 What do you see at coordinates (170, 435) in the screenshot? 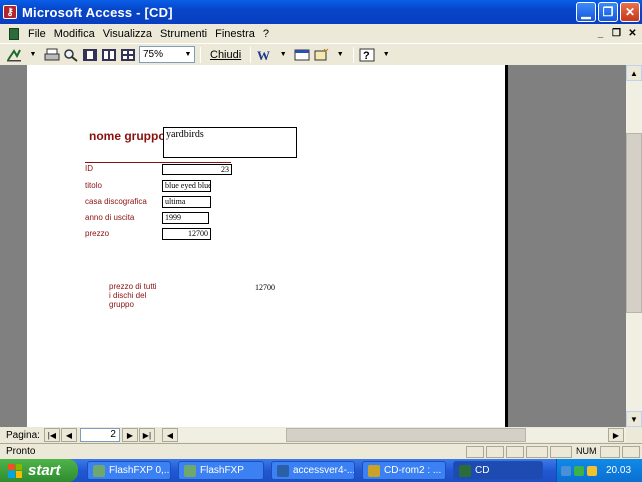
I see `scroll-left-button: ◀` at bounding box center [170, 435].